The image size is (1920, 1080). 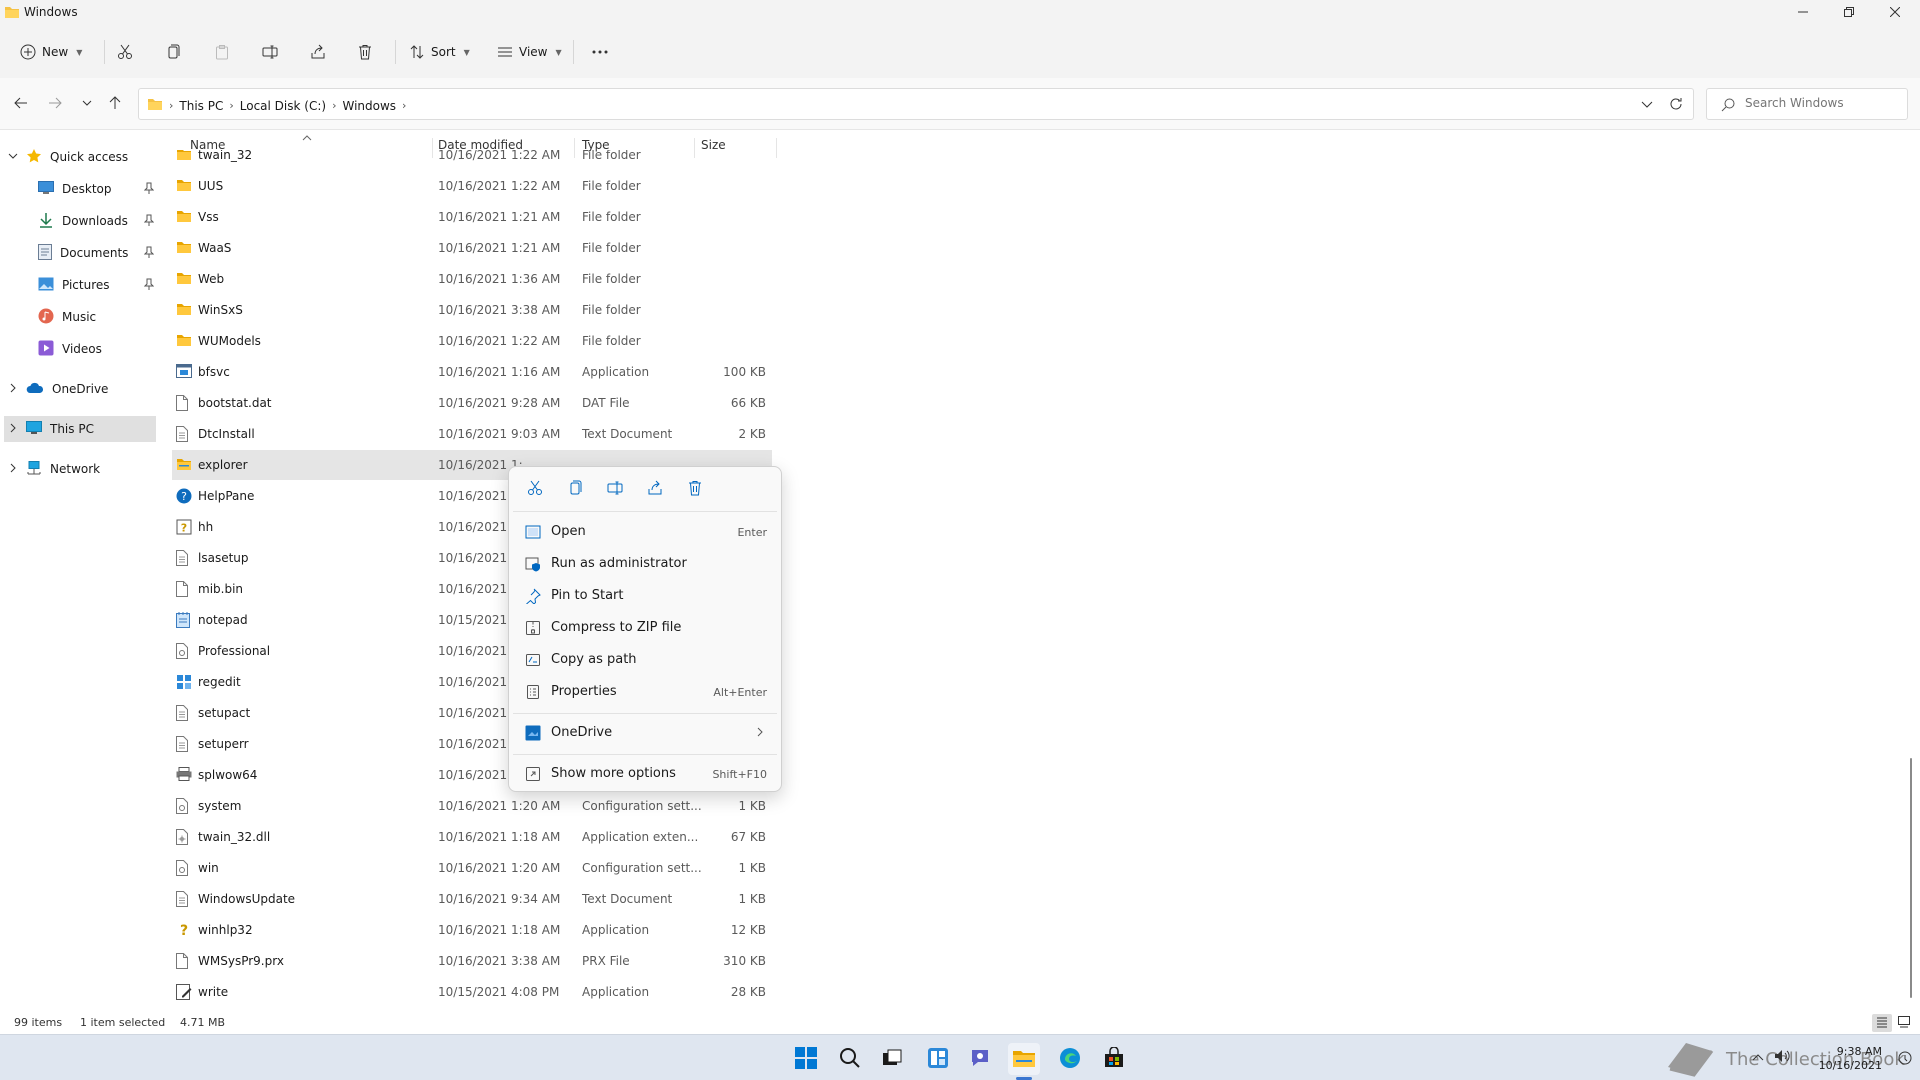 What do you see at coordinates (575, 489) in the screenshot?
I see `context-copy-button` at bounding box center [575, 489].